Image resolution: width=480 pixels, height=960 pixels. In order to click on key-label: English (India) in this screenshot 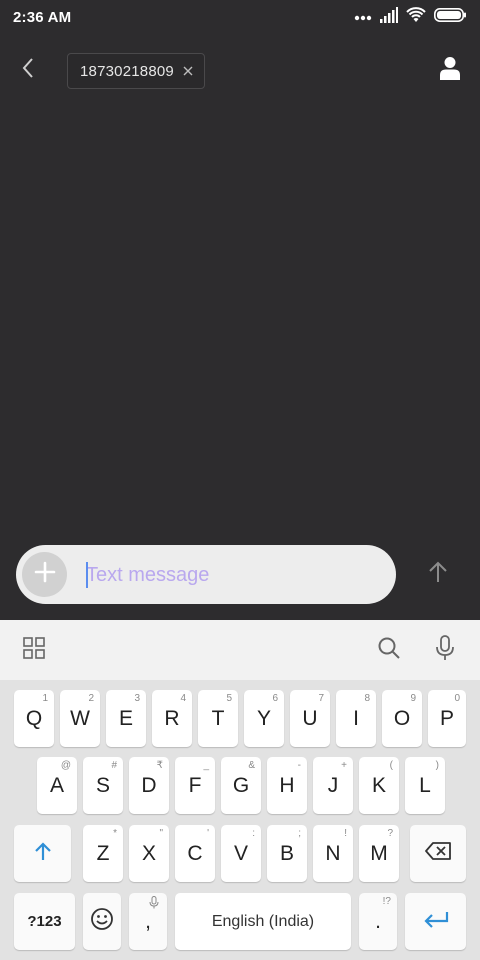, I will do `click(263, 921)`.